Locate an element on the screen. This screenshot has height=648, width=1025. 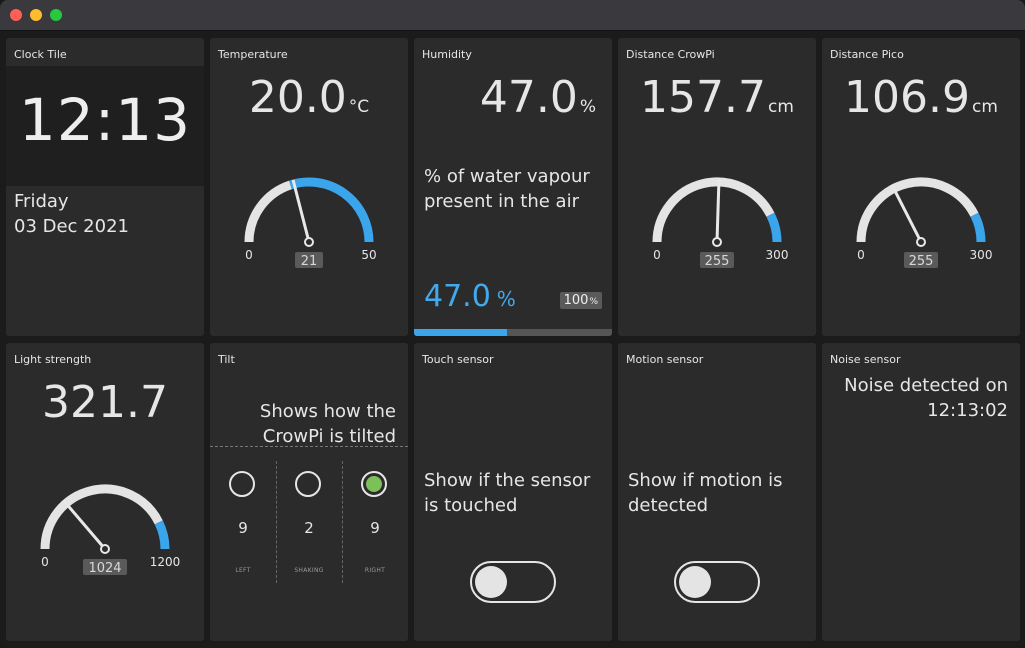
tilt-right: 9 RIGHT is located at coordinates (375, 521).